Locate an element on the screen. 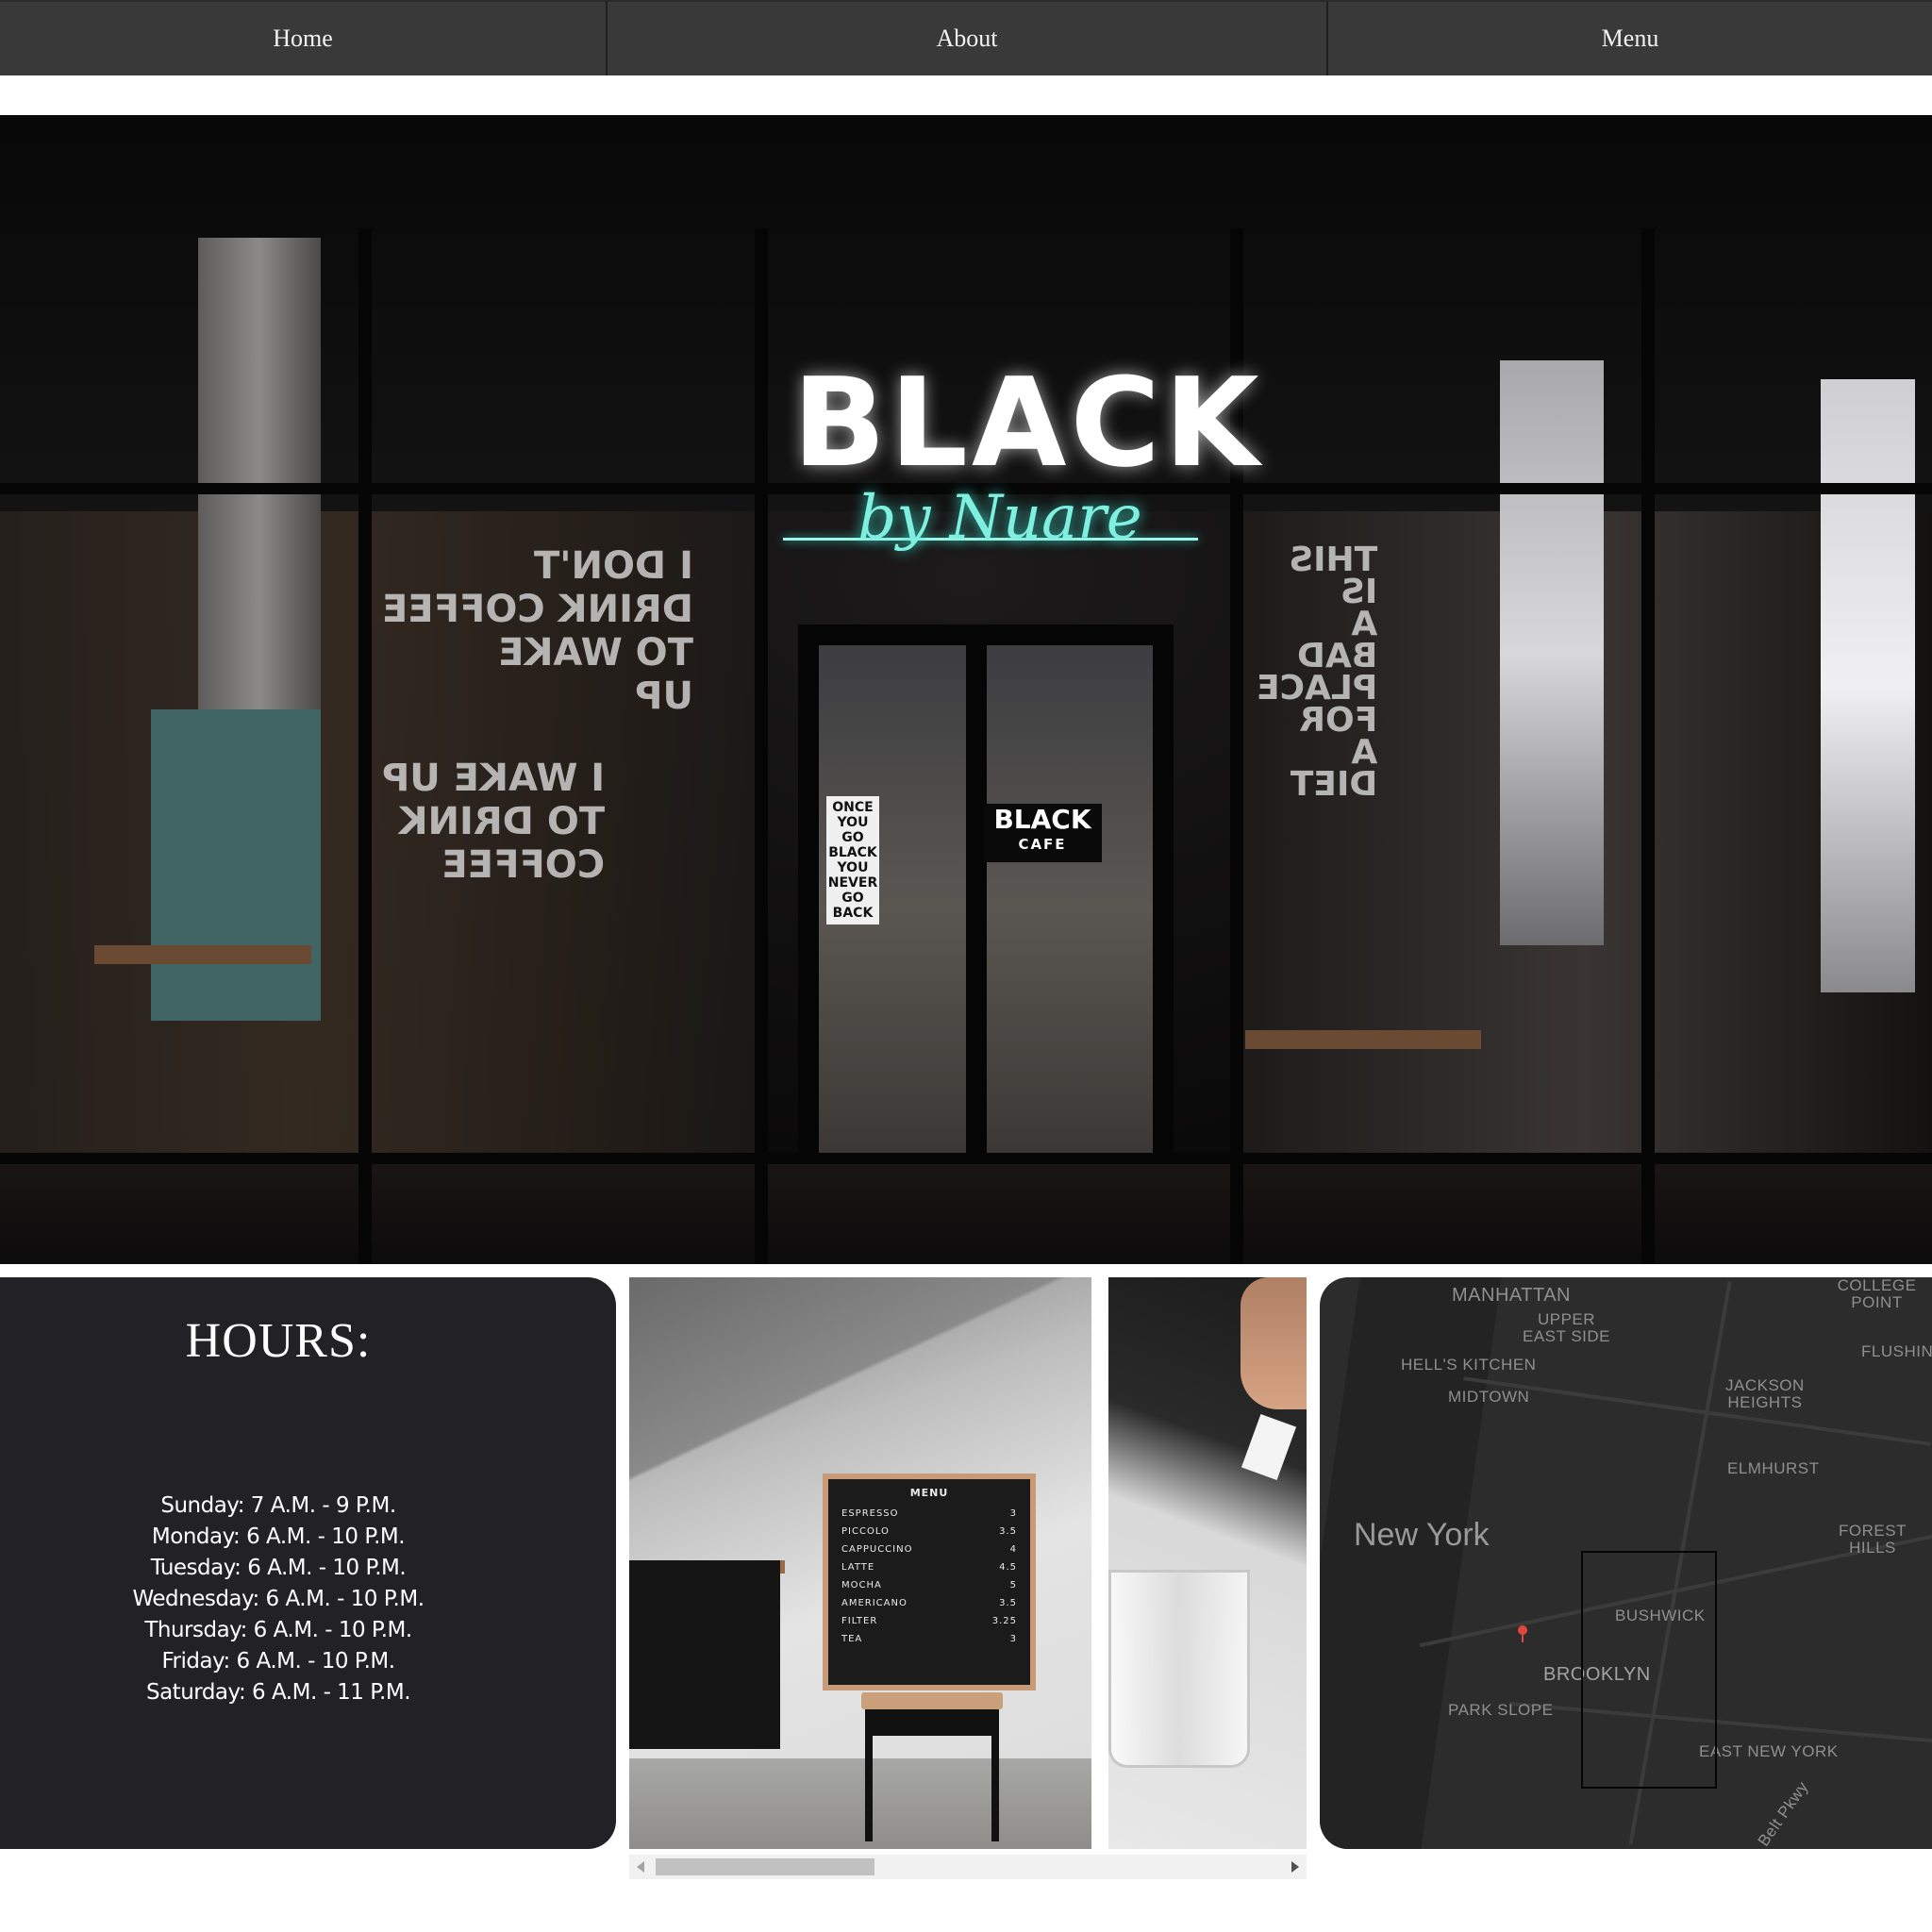  nav-home: Home is located at coordinates (304, 38).